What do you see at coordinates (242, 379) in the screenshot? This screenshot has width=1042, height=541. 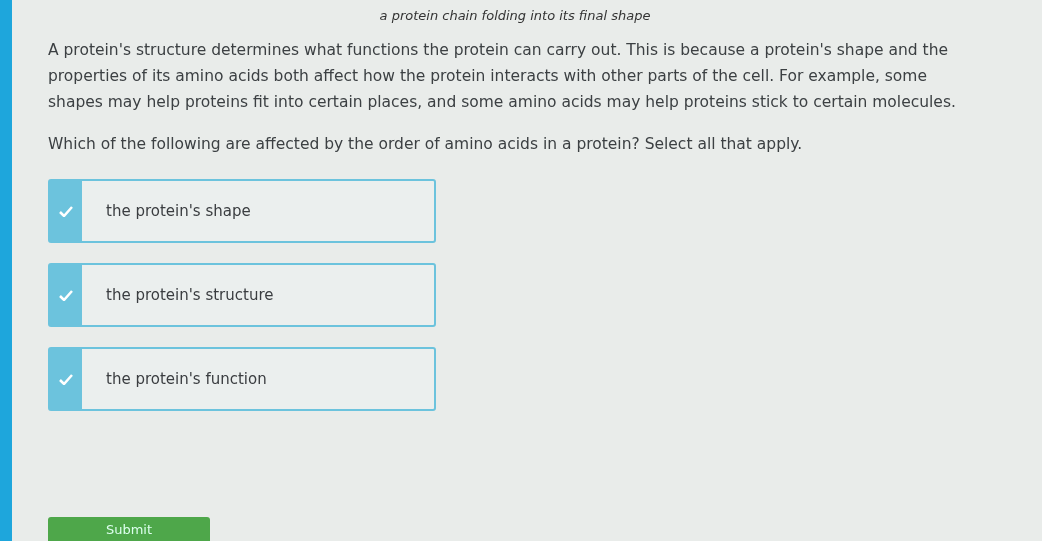 I see `answer-option: the protein's function` at bounding box center [242, 379].